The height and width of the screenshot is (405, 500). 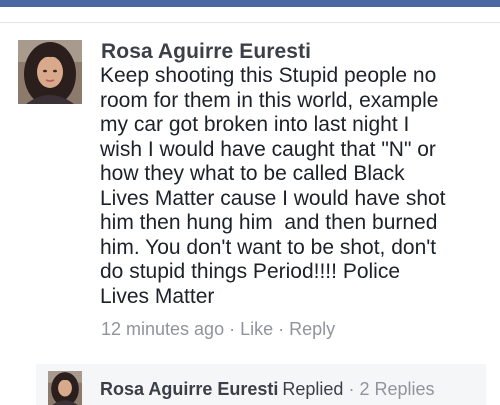 I want to click on comment-text-line: my car got broken into last night I, so click(x=255, y=124).